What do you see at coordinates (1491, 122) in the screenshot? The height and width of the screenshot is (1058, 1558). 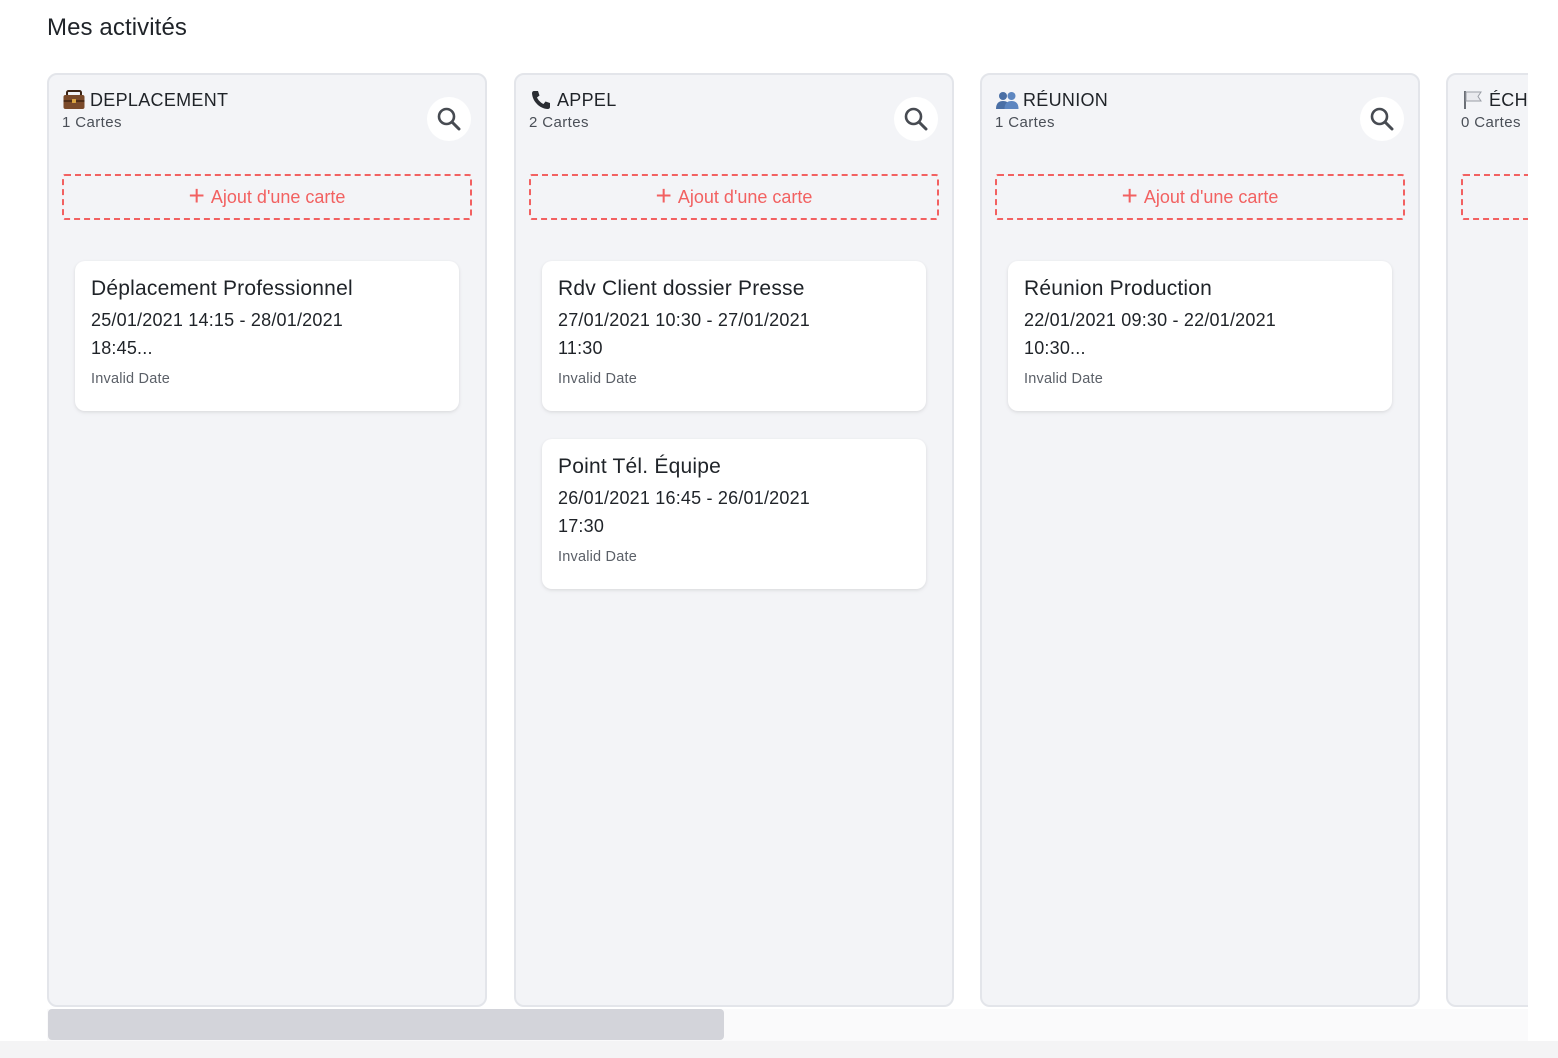 I see `column-card-count: 0 Cartes` at bounding box center [1491, 122].